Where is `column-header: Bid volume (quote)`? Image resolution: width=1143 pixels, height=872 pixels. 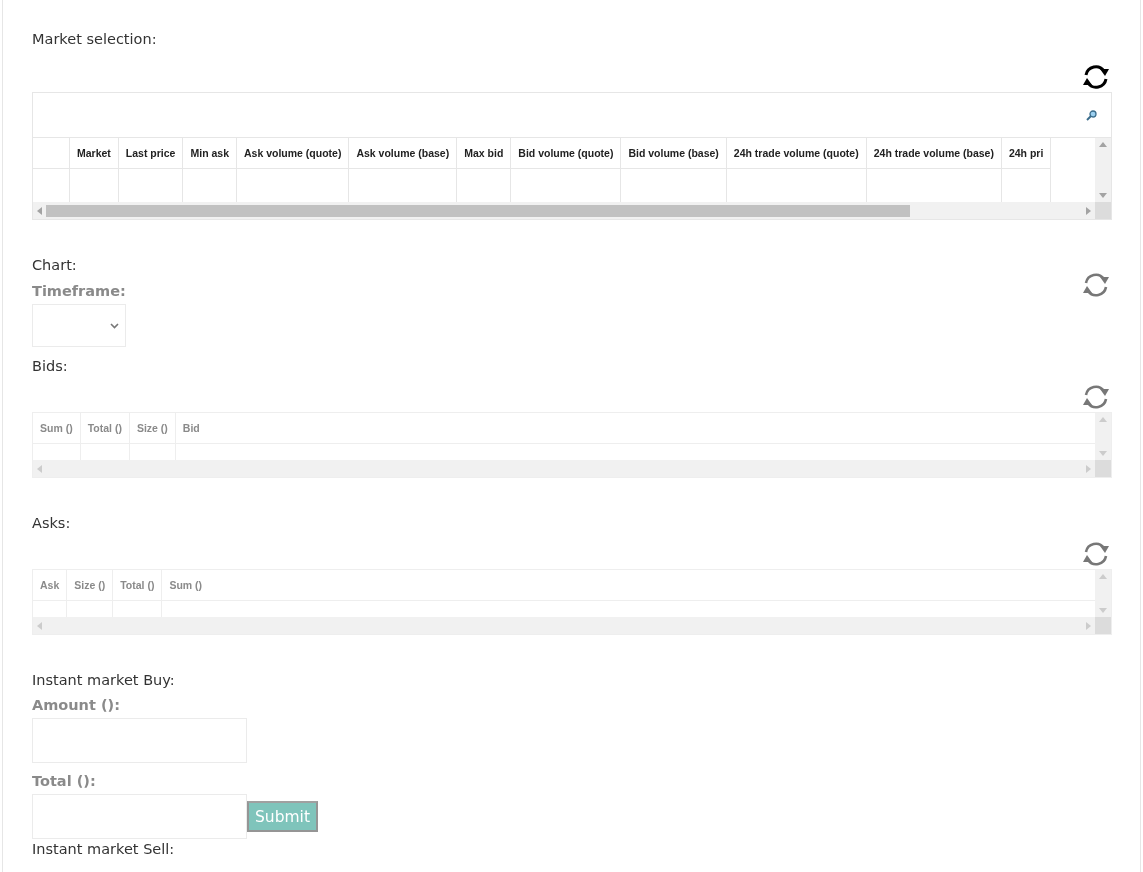
column-header: Bid volume (quote) is located at coordinates (565, 153).